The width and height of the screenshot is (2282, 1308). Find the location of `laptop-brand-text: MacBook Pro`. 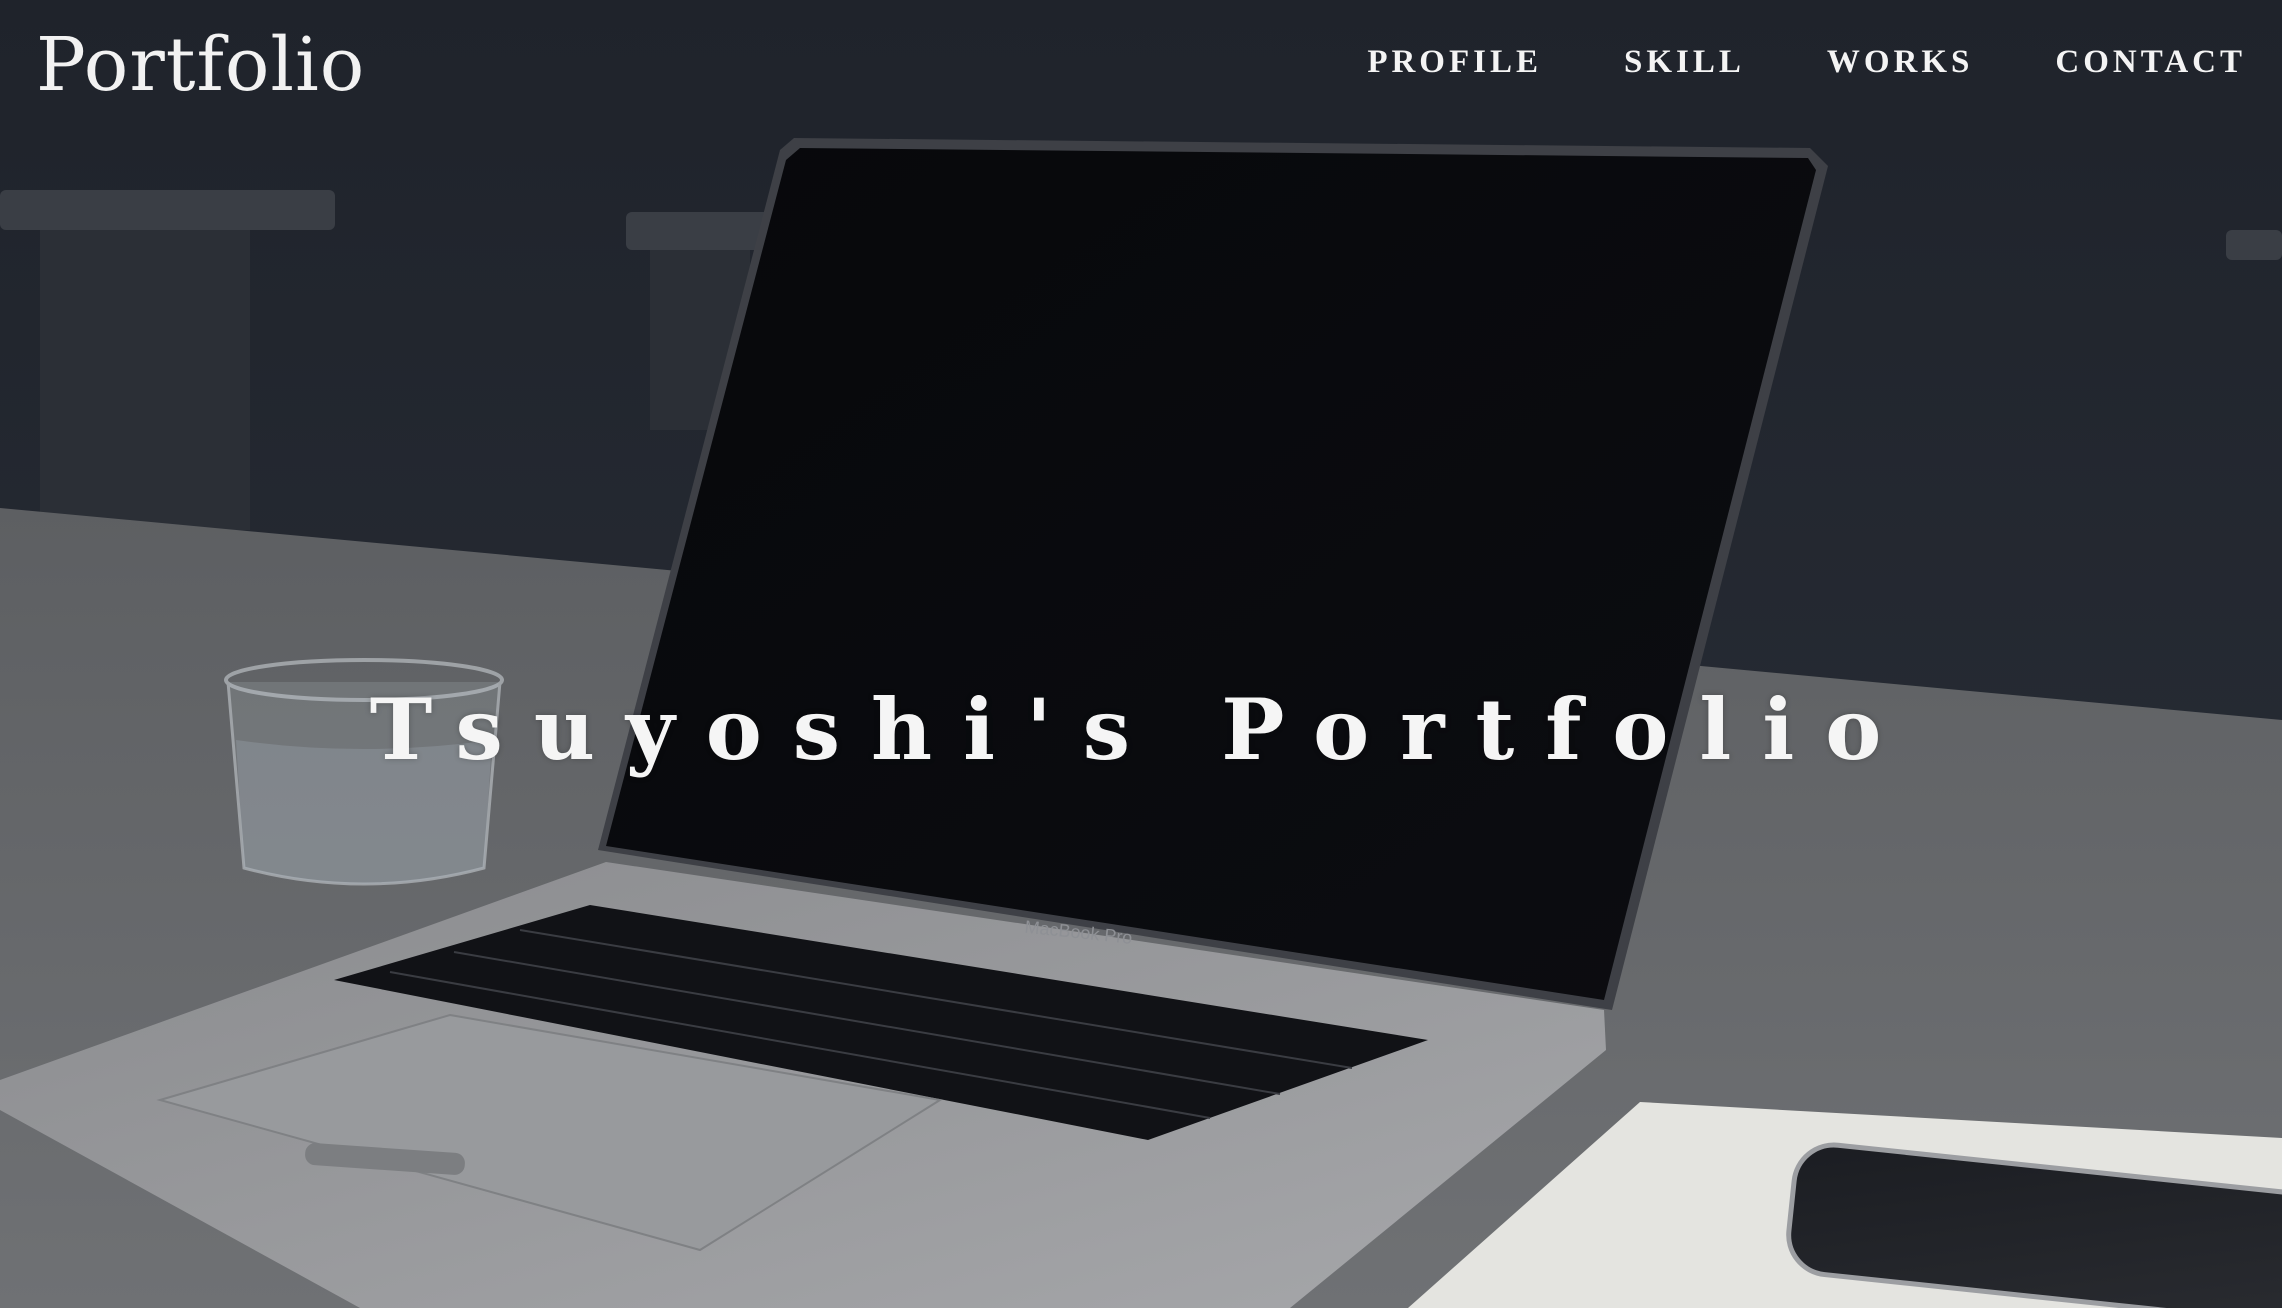

laptop-brand-text: MacBook Pro is located at coordinates (1079, 933).